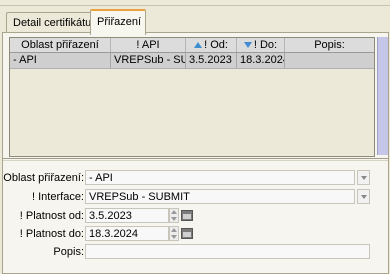  I want to click on column-header-do: ! Do:, so click(261, 45).